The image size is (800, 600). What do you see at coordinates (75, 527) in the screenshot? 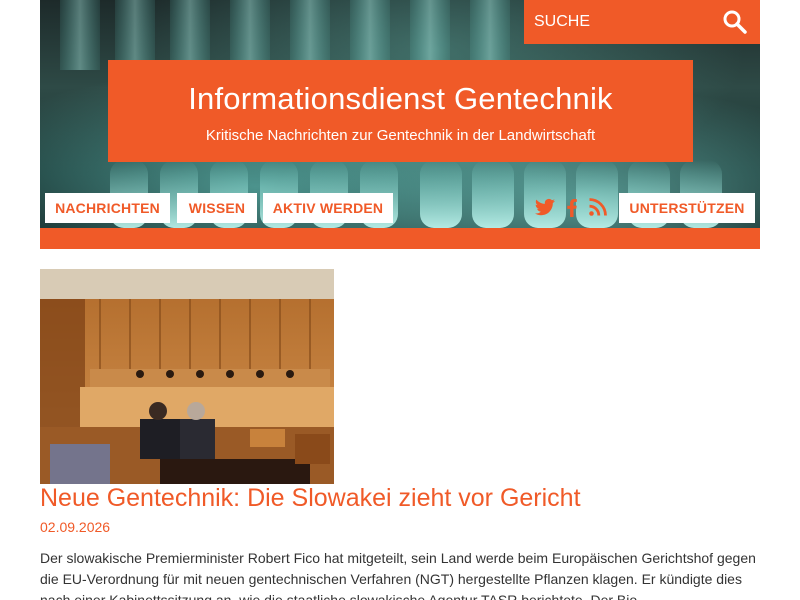
I see `article-date: 02.09.2026` at bounding box center [75, 527].